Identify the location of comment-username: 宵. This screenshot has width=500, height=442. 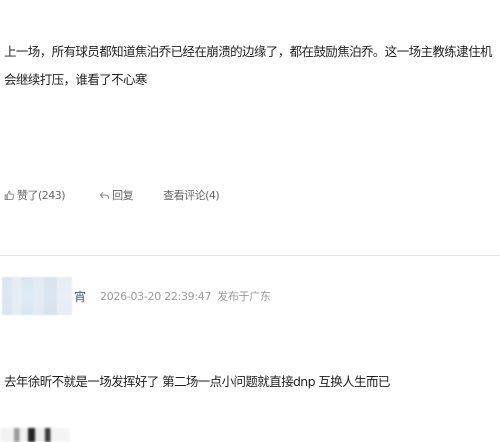
(80, 296).